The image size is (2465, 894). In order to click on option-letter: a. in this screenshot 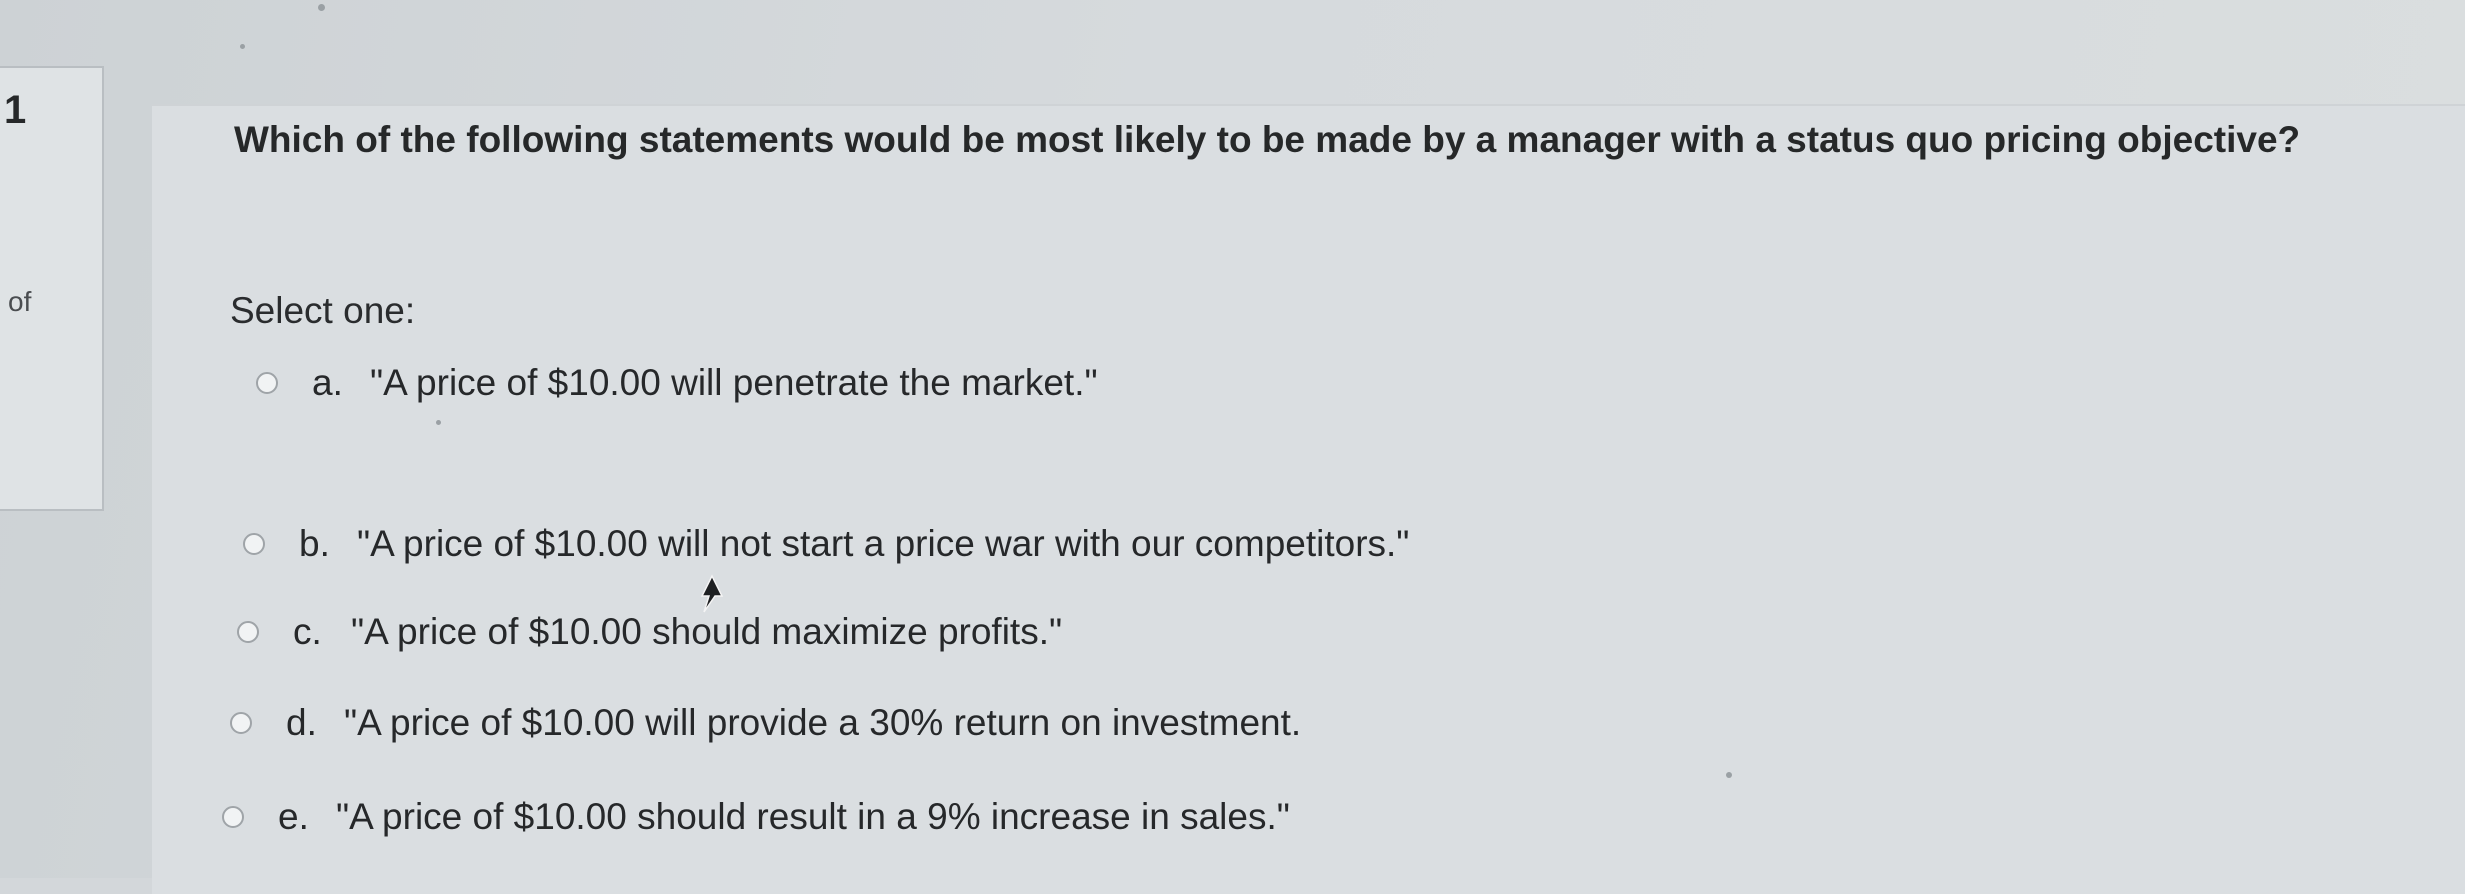, I will do `click(327, 382)`.